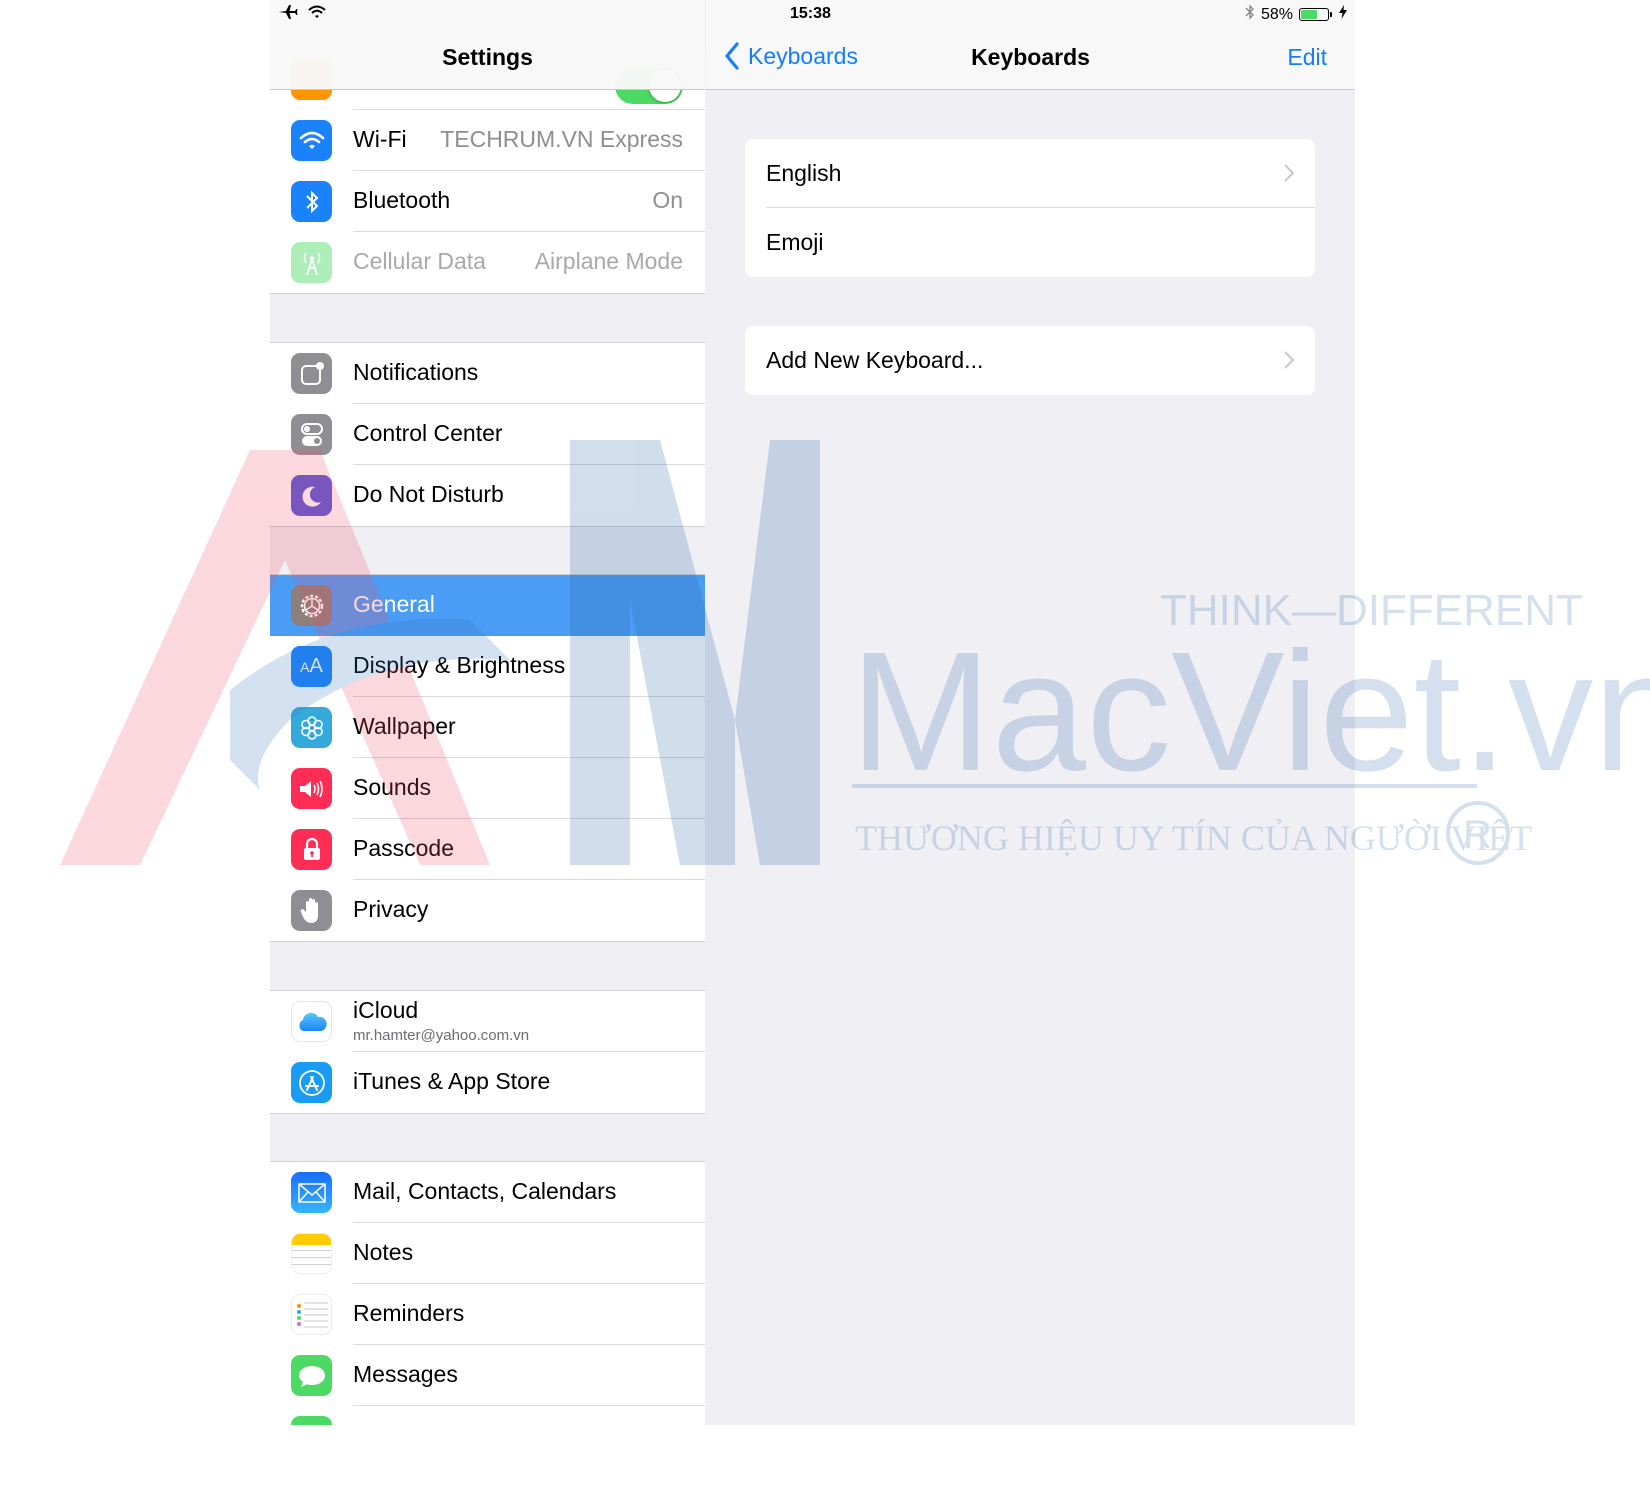 The image size is (1650, 1500). Describe the element at coordinates (311, 1082) in the screenshot. I see `app-store-icon` at that location.